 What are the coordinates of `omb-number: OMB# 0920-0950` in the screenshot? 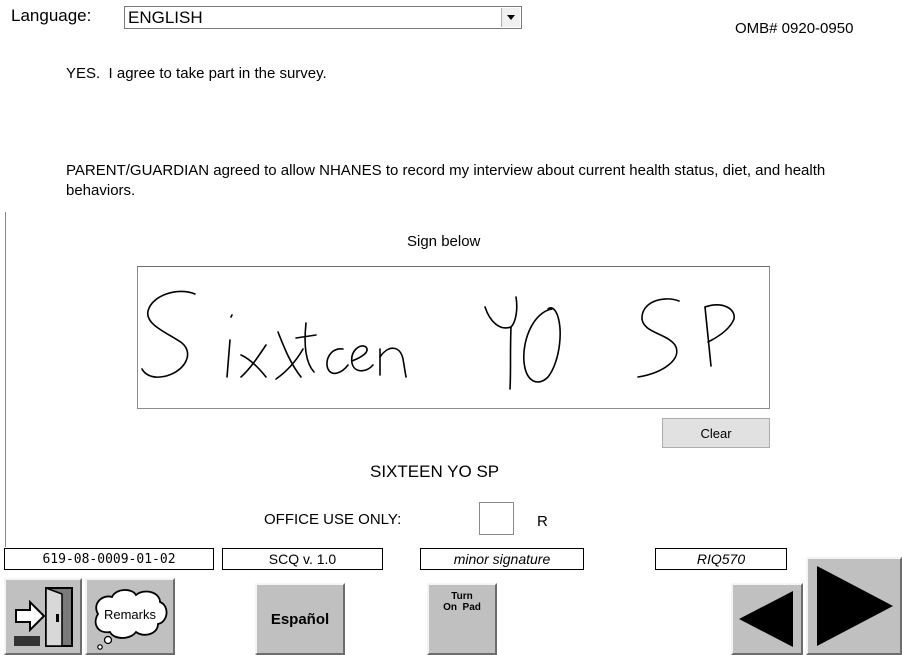 It's located at (794, 28).